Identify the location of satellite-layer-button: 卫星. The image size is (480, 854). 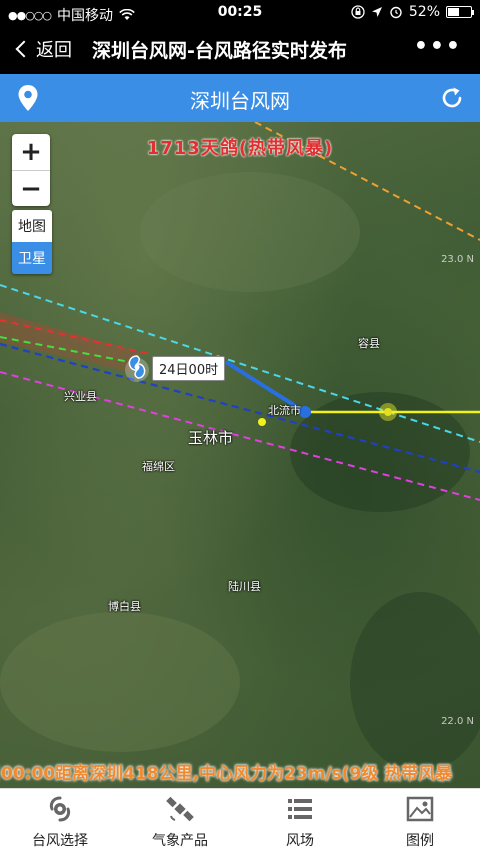
(32, 258).